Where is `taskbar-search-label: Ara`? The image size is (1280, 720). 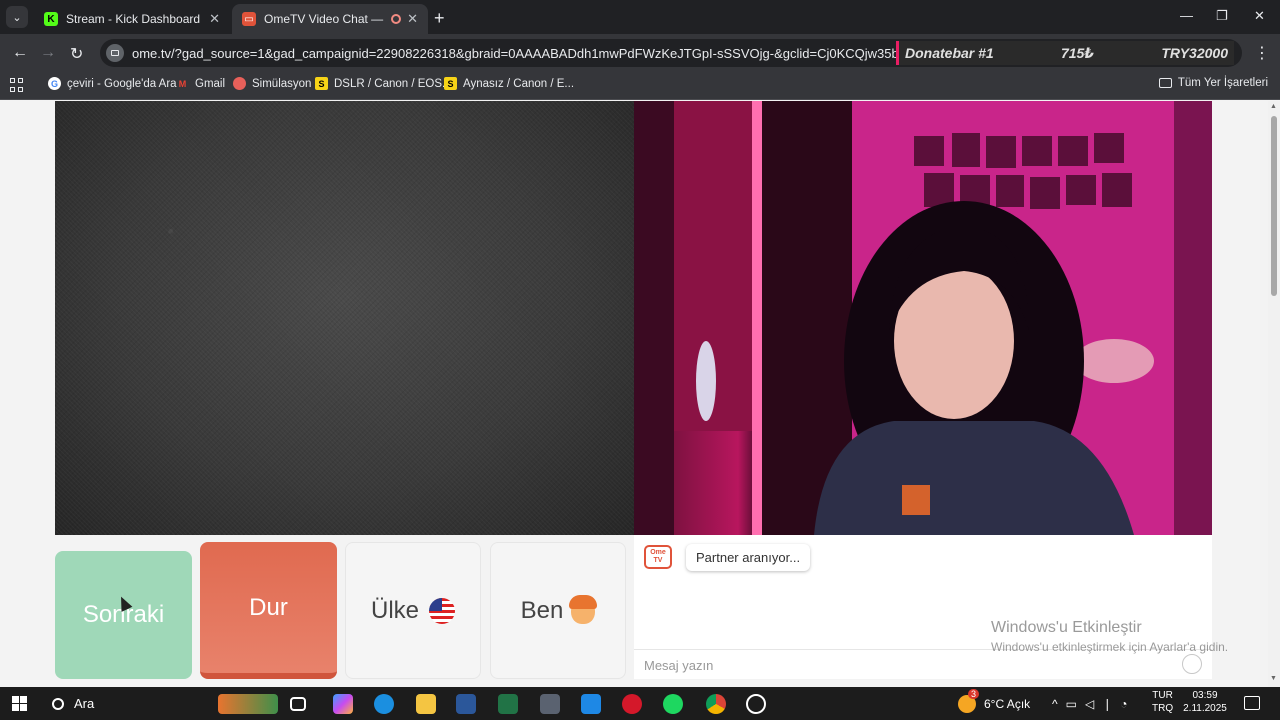 taskbar-search-label: Ara is located at coordinates (84, 703).